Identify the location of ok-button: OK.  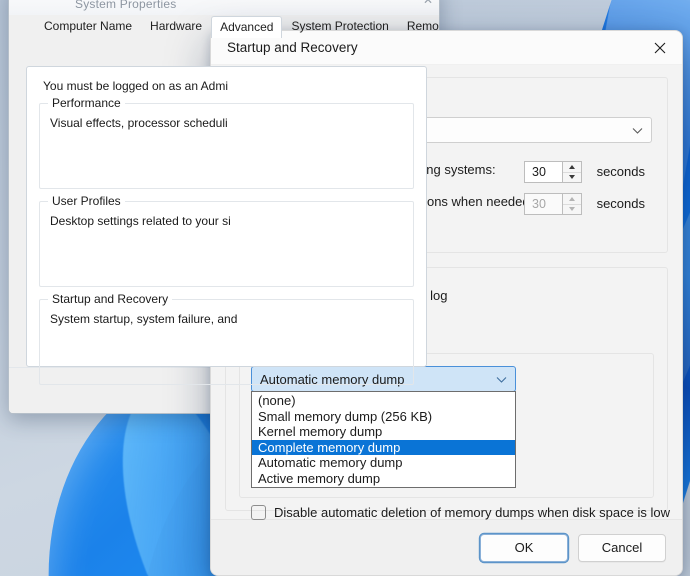
(524, 547).